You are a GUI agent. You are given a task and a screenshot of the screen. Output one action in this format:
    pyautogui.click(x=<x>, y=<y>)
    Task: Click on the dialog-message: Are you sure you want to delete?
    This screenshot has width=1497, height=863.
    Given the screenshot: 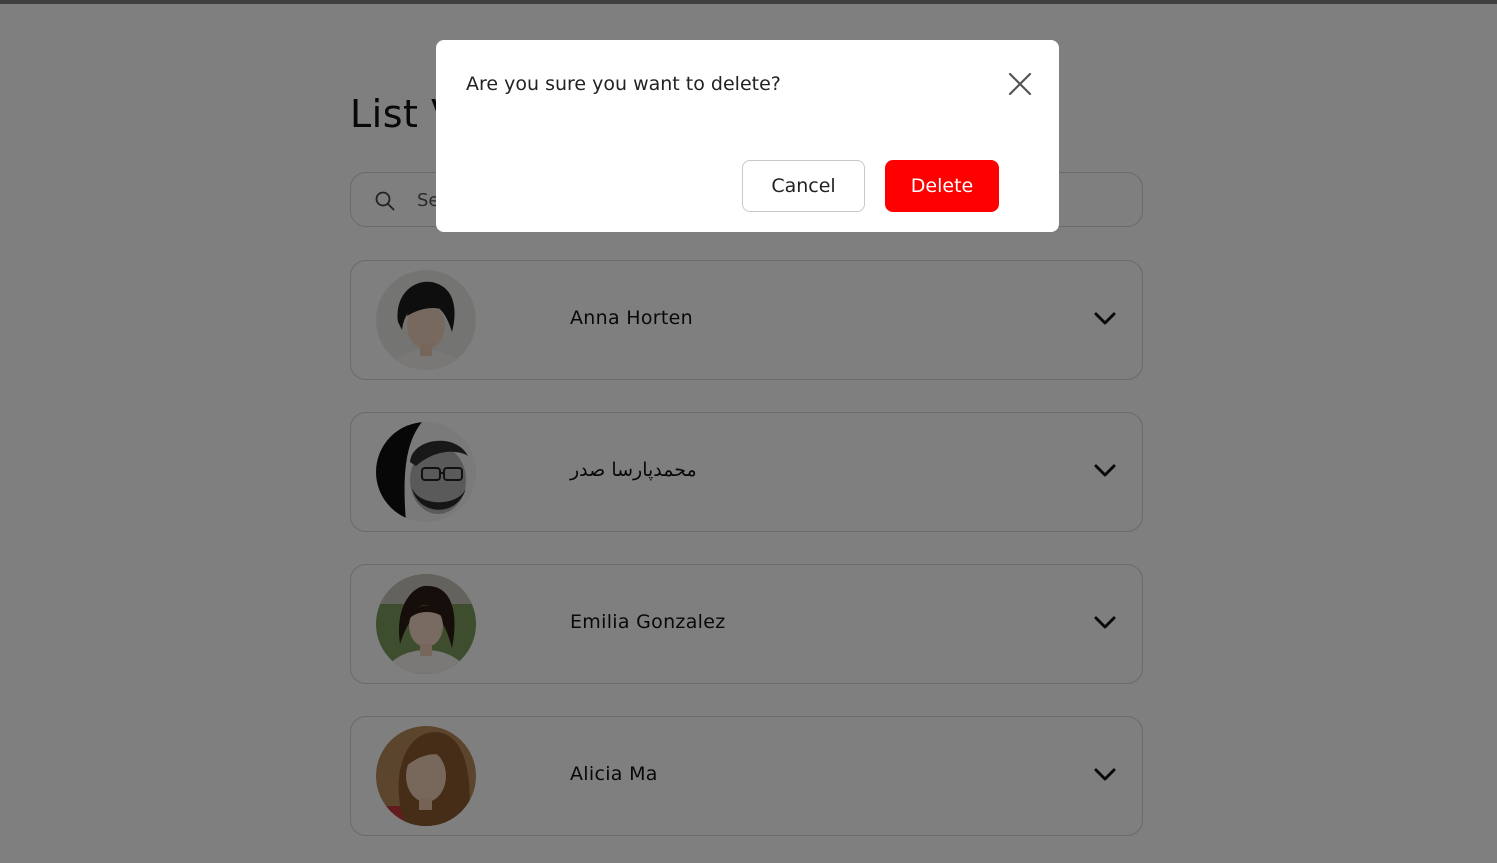 What is the action you would take?
    pyautogui.click(x=623, y=84)
    